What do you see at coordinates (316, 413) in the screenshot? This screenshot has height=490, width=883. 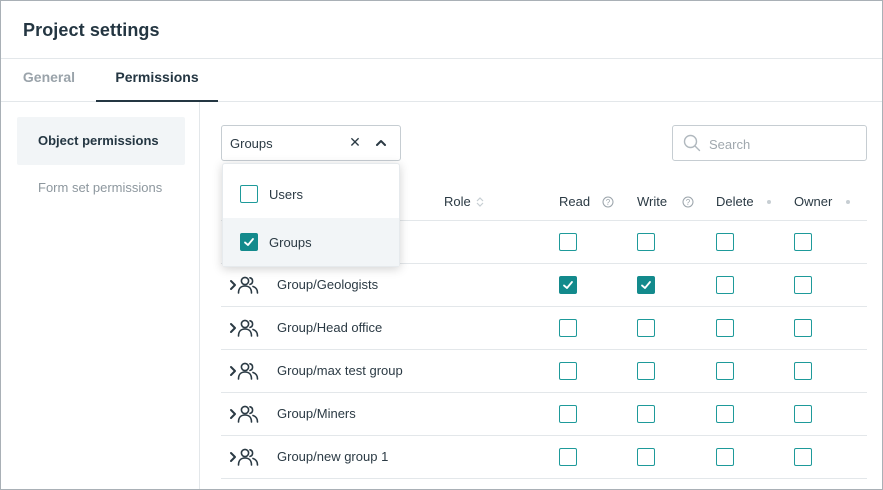 I see `row-name: Group/Miners` at bounding box center [316, 413].